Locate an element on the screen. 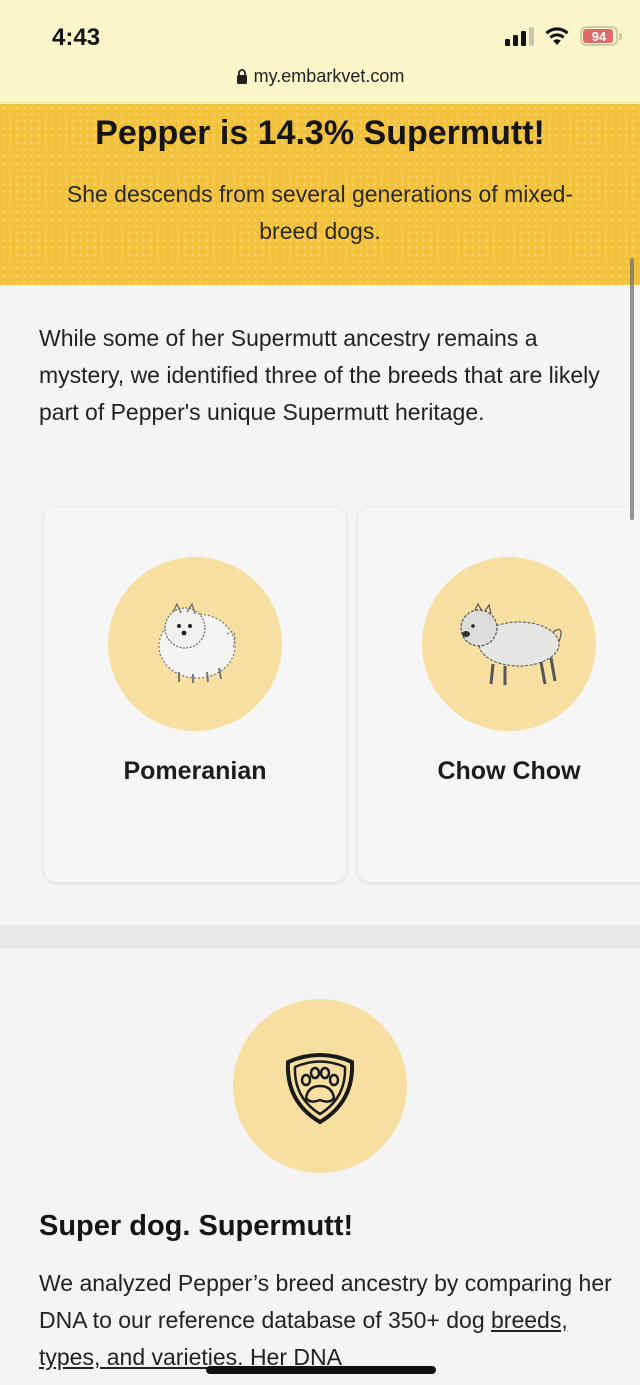  cellular-signal-icon is located at coordinates (519, 36).